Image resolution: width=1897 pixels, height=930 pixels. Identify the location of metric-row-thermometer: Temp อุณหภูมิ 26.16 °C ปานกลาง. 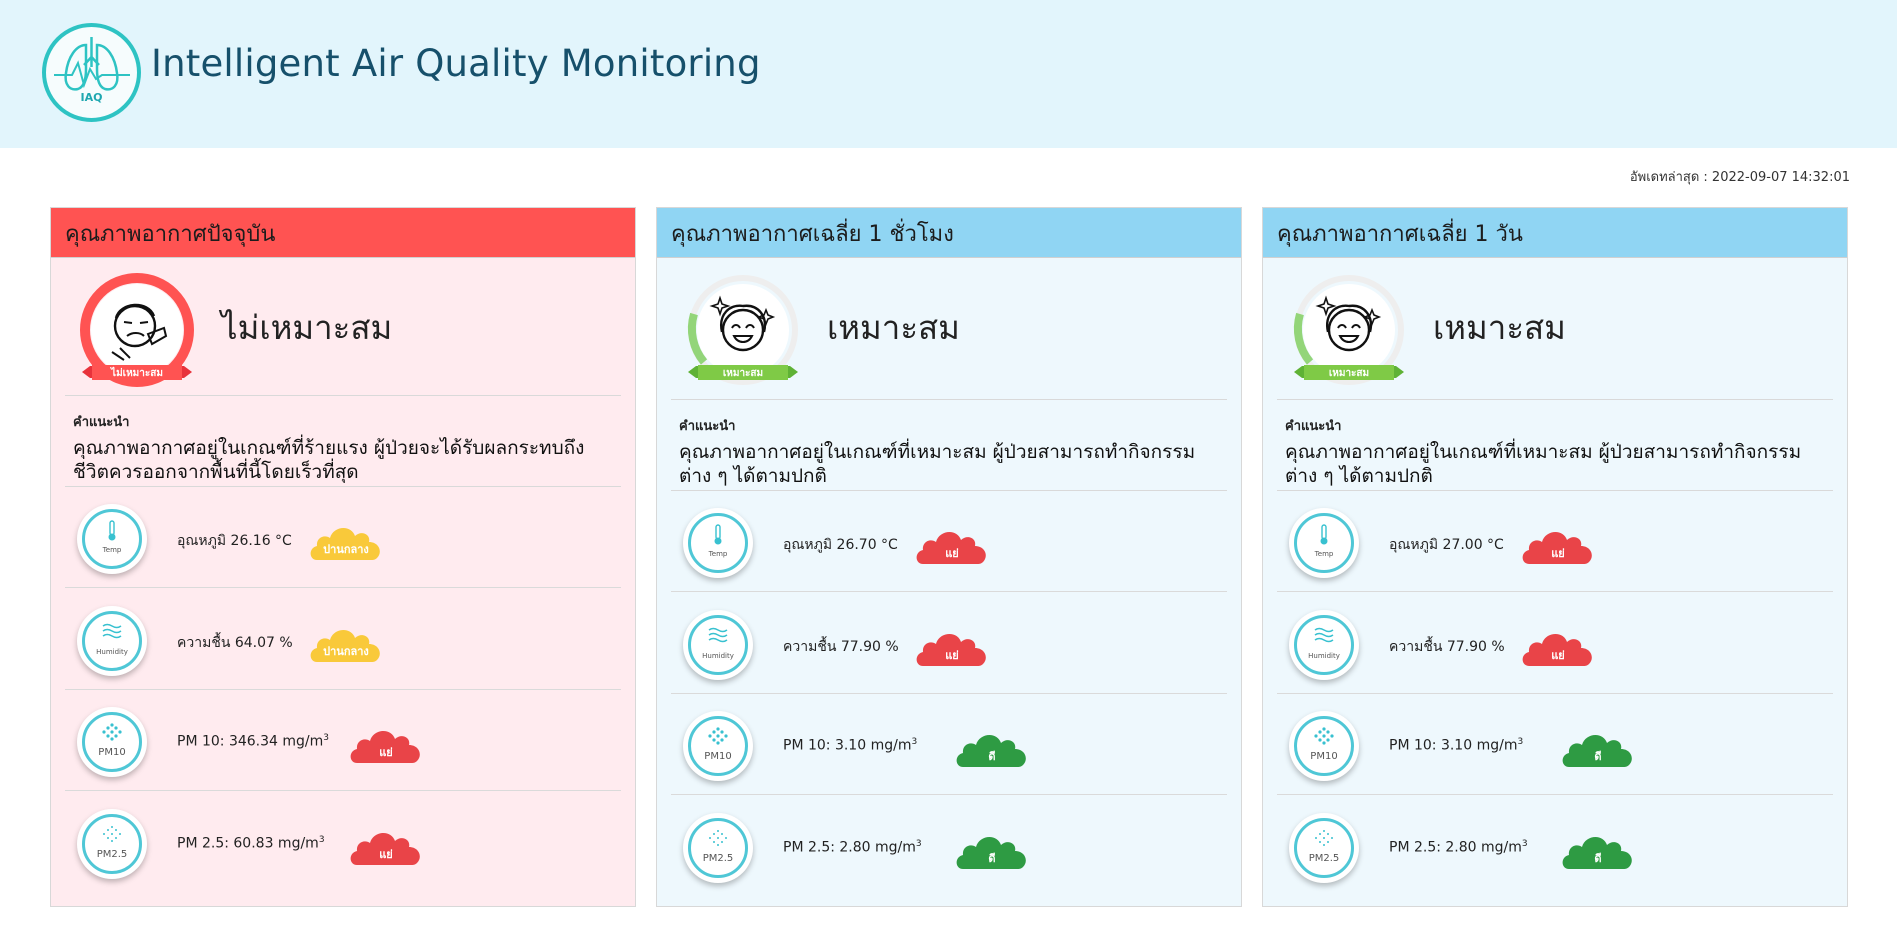
(343, 537).